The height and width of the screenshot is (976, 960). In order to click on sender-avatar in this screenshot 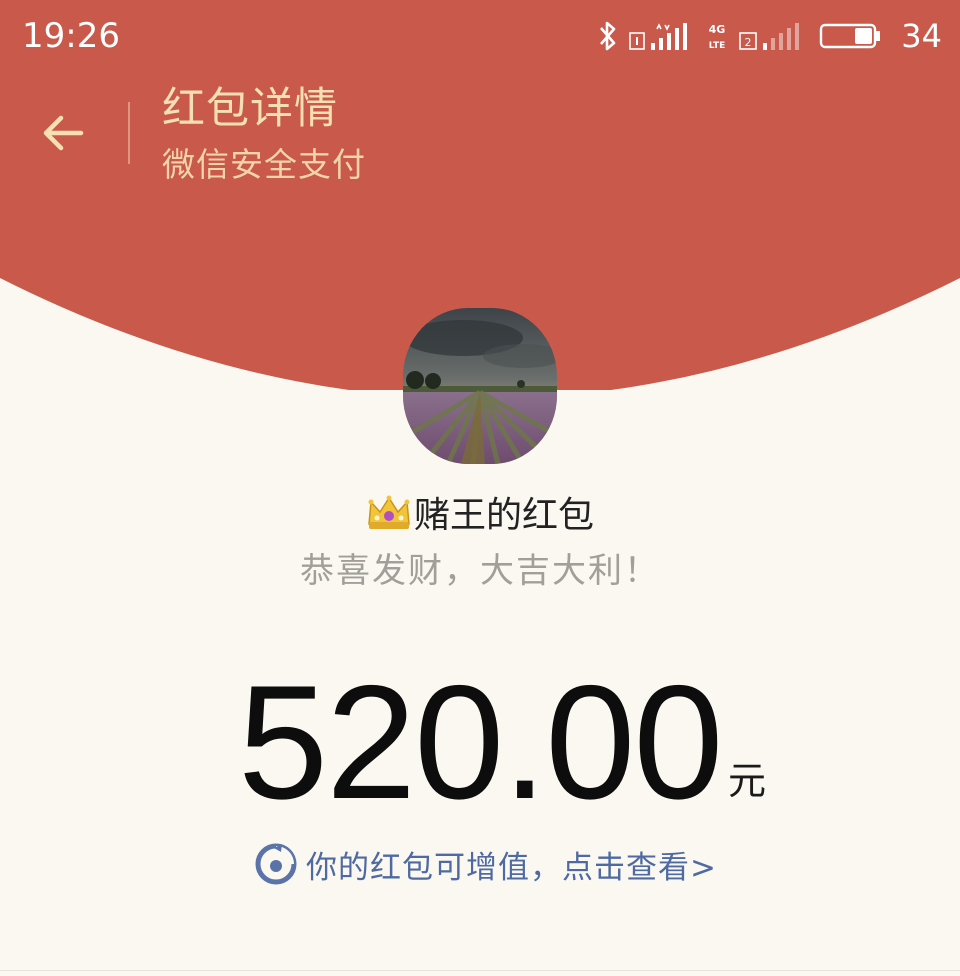, I will do `click(480, 386)`.